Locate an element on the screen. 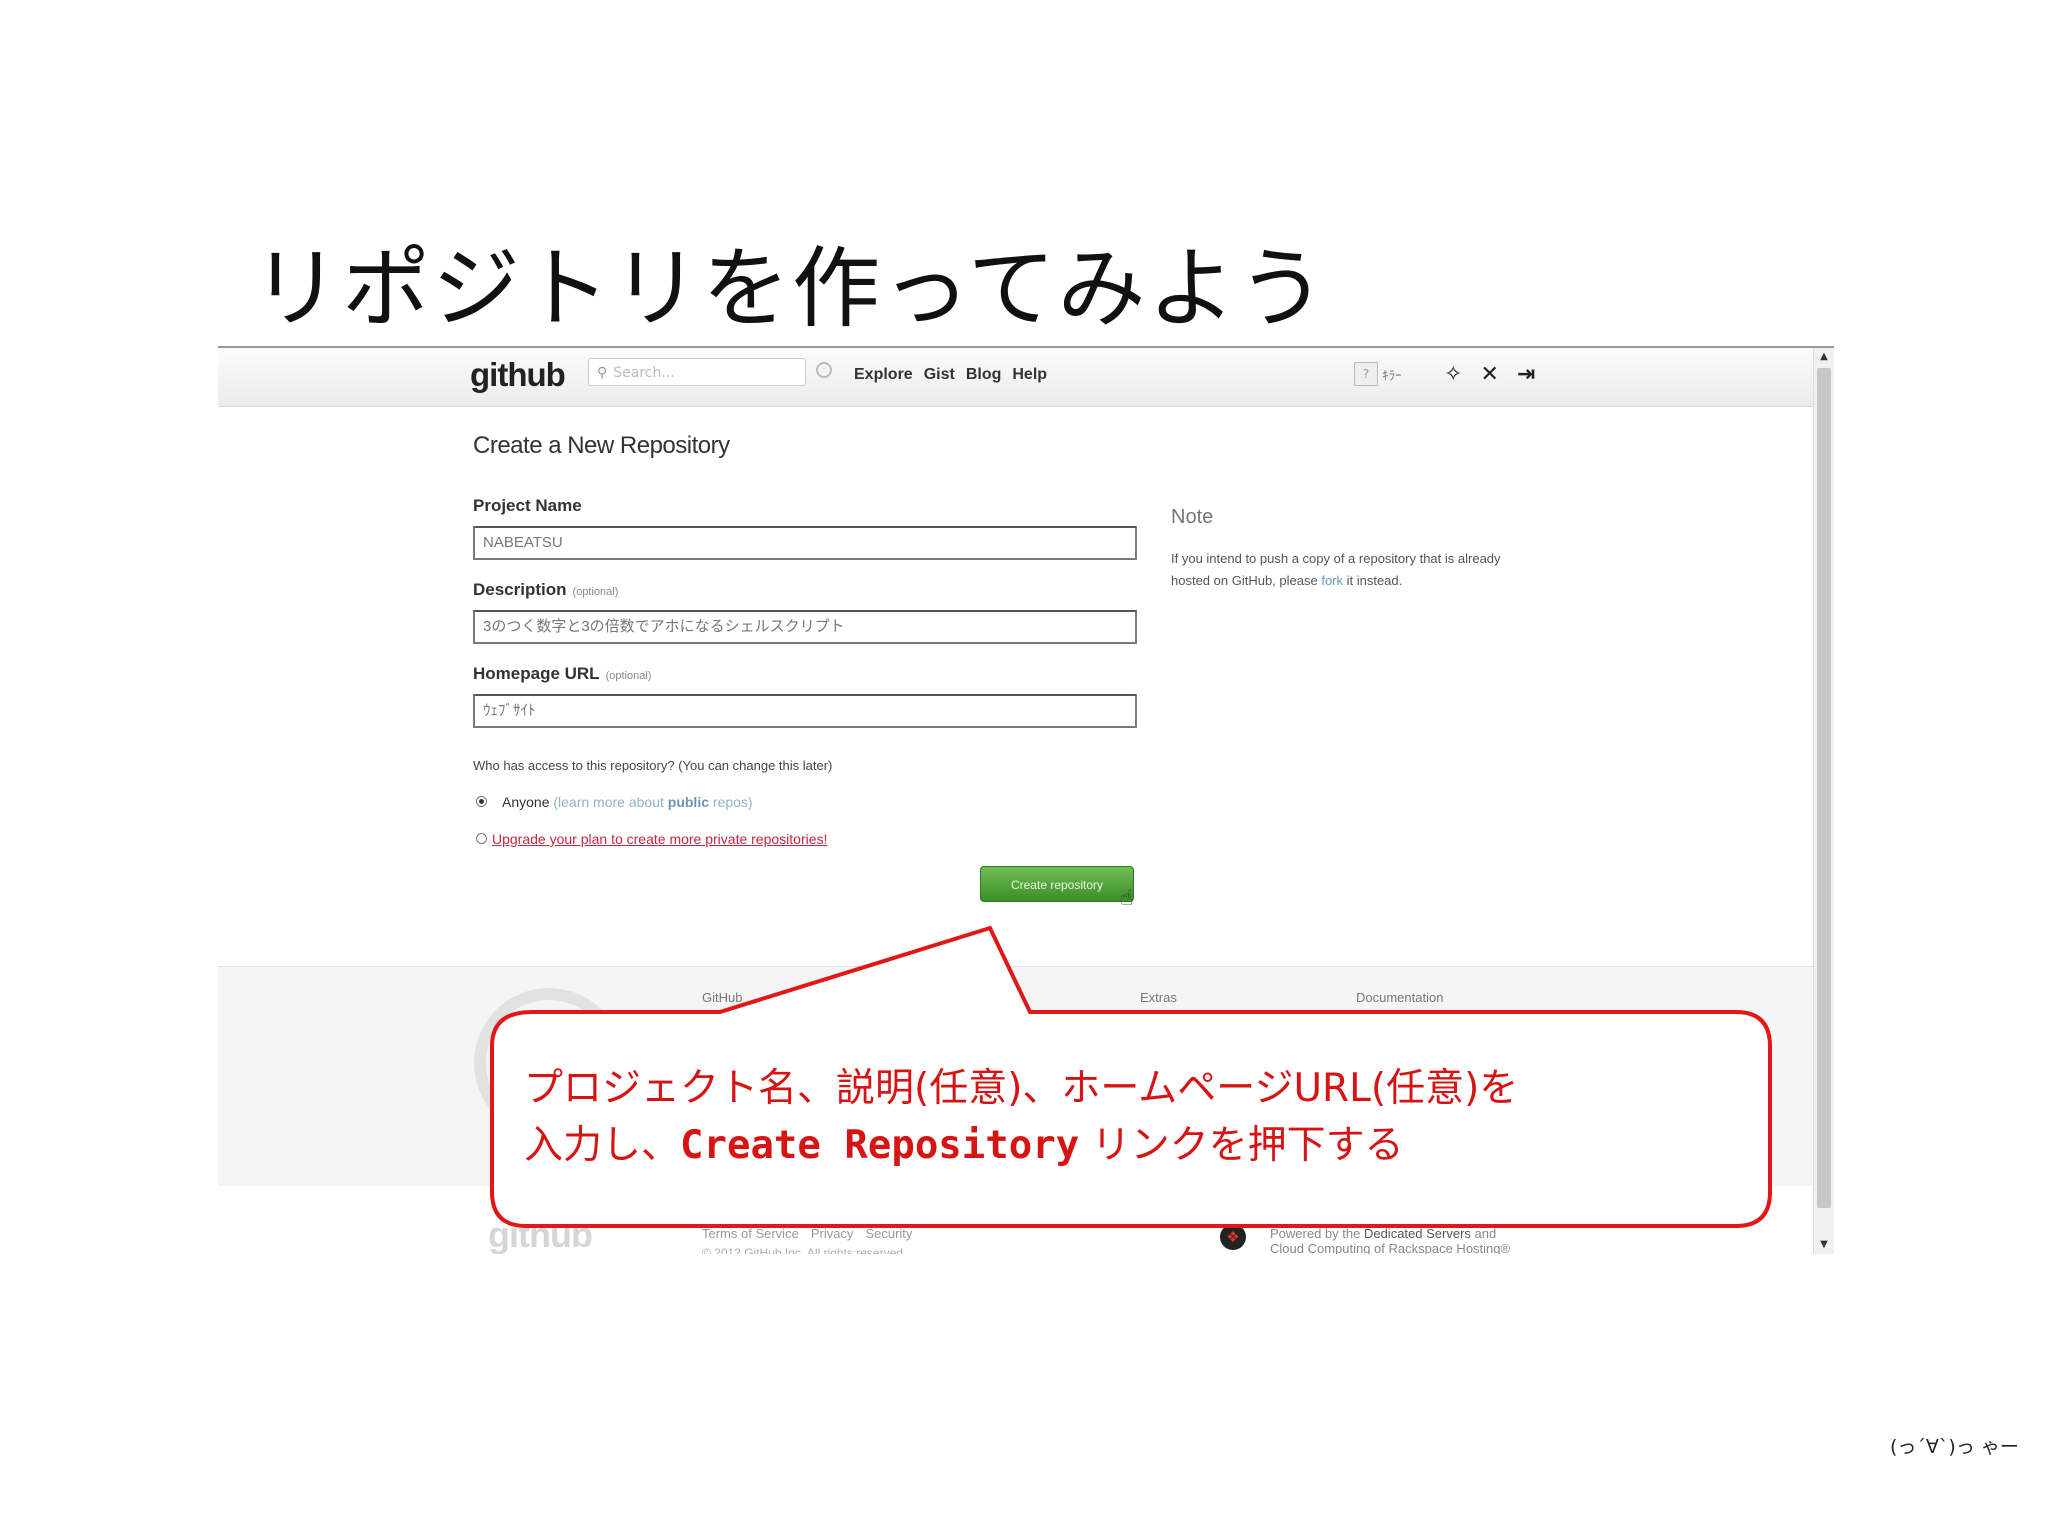 The width and height of the screenshot is (2048, 1536). slide-emoticon: (っ´∀`)っ ゃー is located at coordinates (1954, 1447).